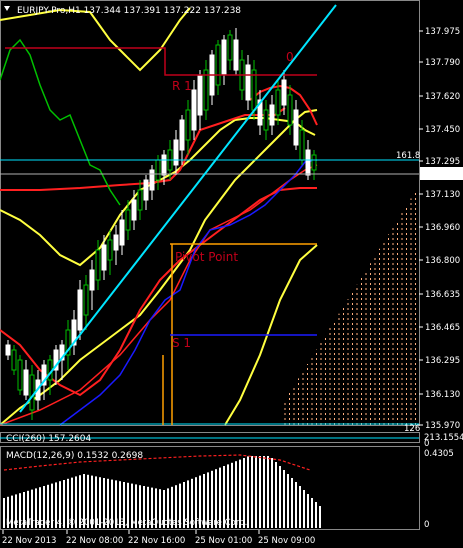  I want to click on price-tick: 137.620, so click(442, 97).